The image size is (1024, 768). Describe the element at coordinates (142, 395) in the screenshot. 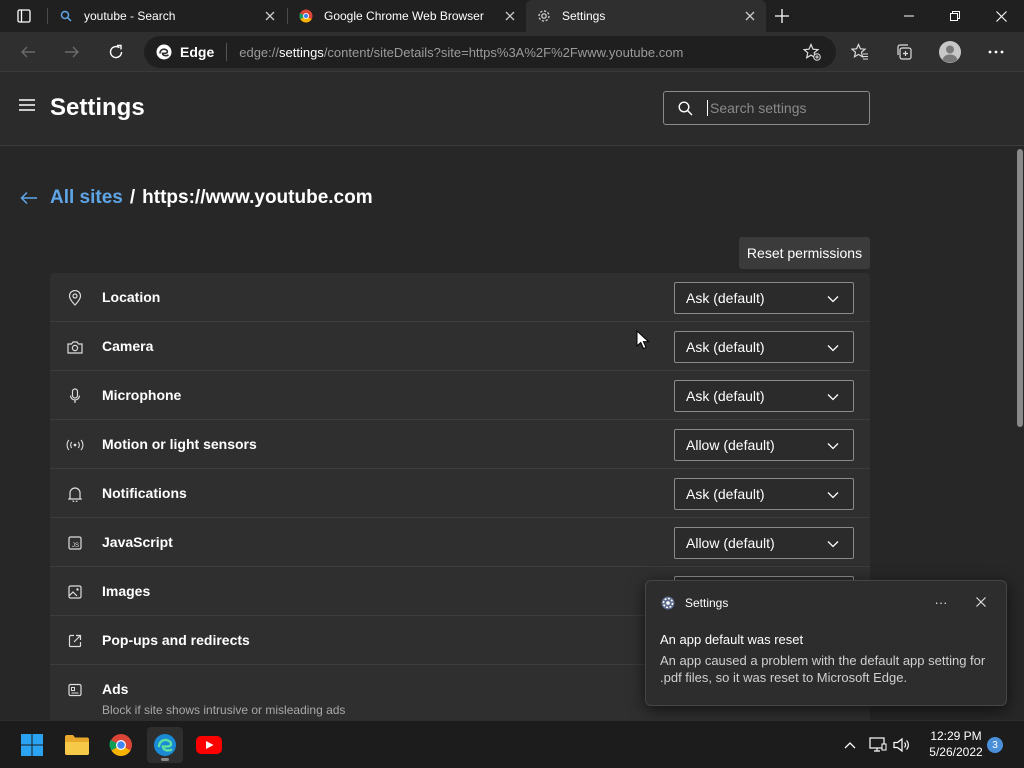

I see `permission-label: Microphone` at that location.